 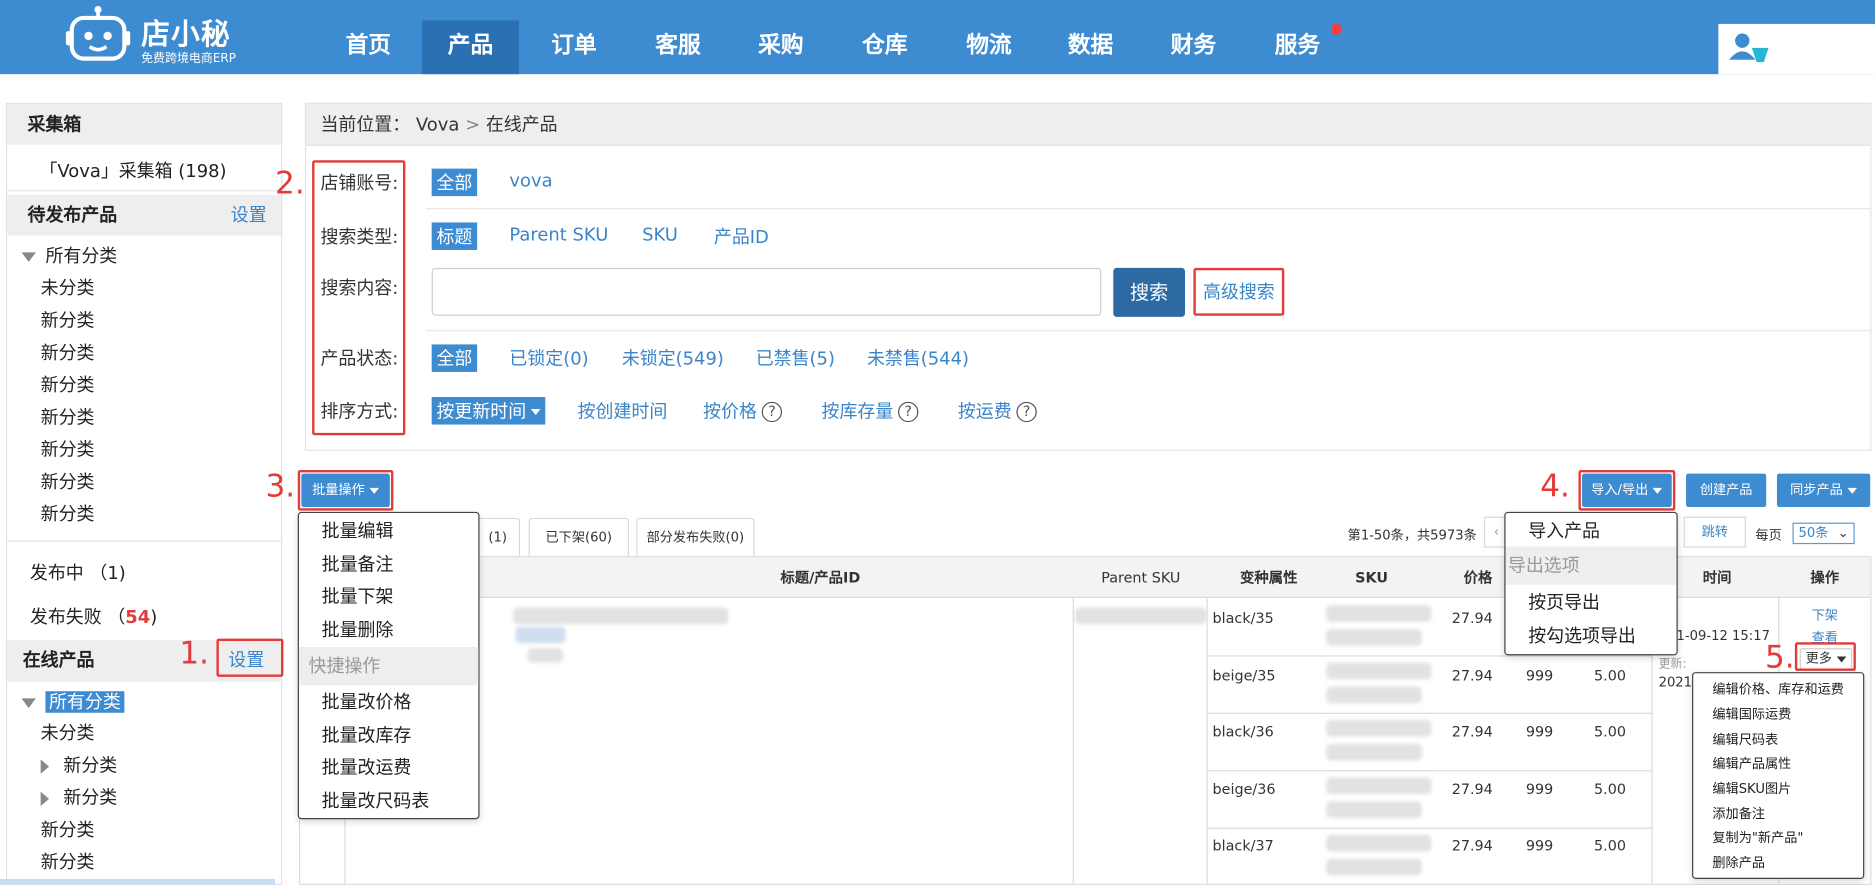 What do you see at coordinates (578, 537) in the screenshot?
I see `tab-off-shelf: 已下架(60)` at bounding box center [578, 537].